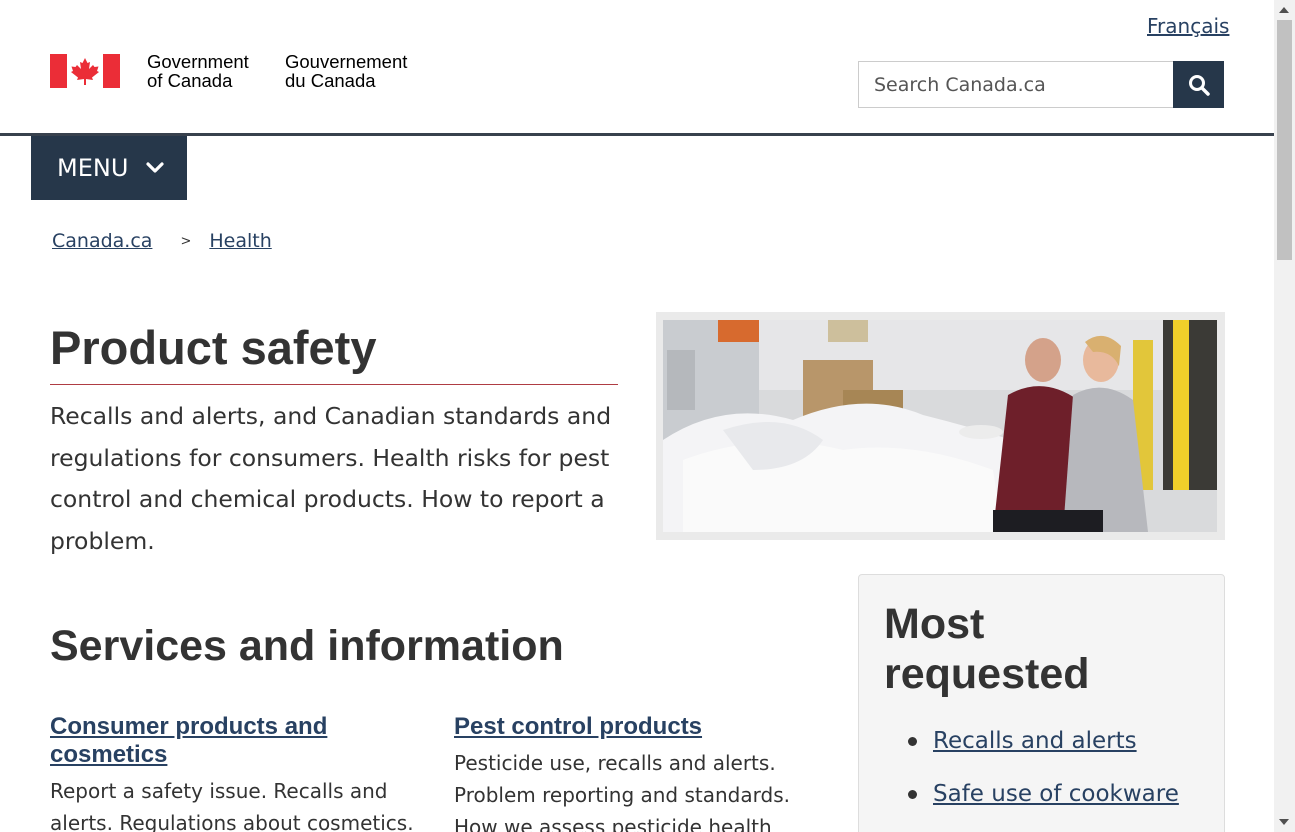  I want to click on most-requested-list: Recalls and alerts Safe use of cookware, so click(1041, 768).